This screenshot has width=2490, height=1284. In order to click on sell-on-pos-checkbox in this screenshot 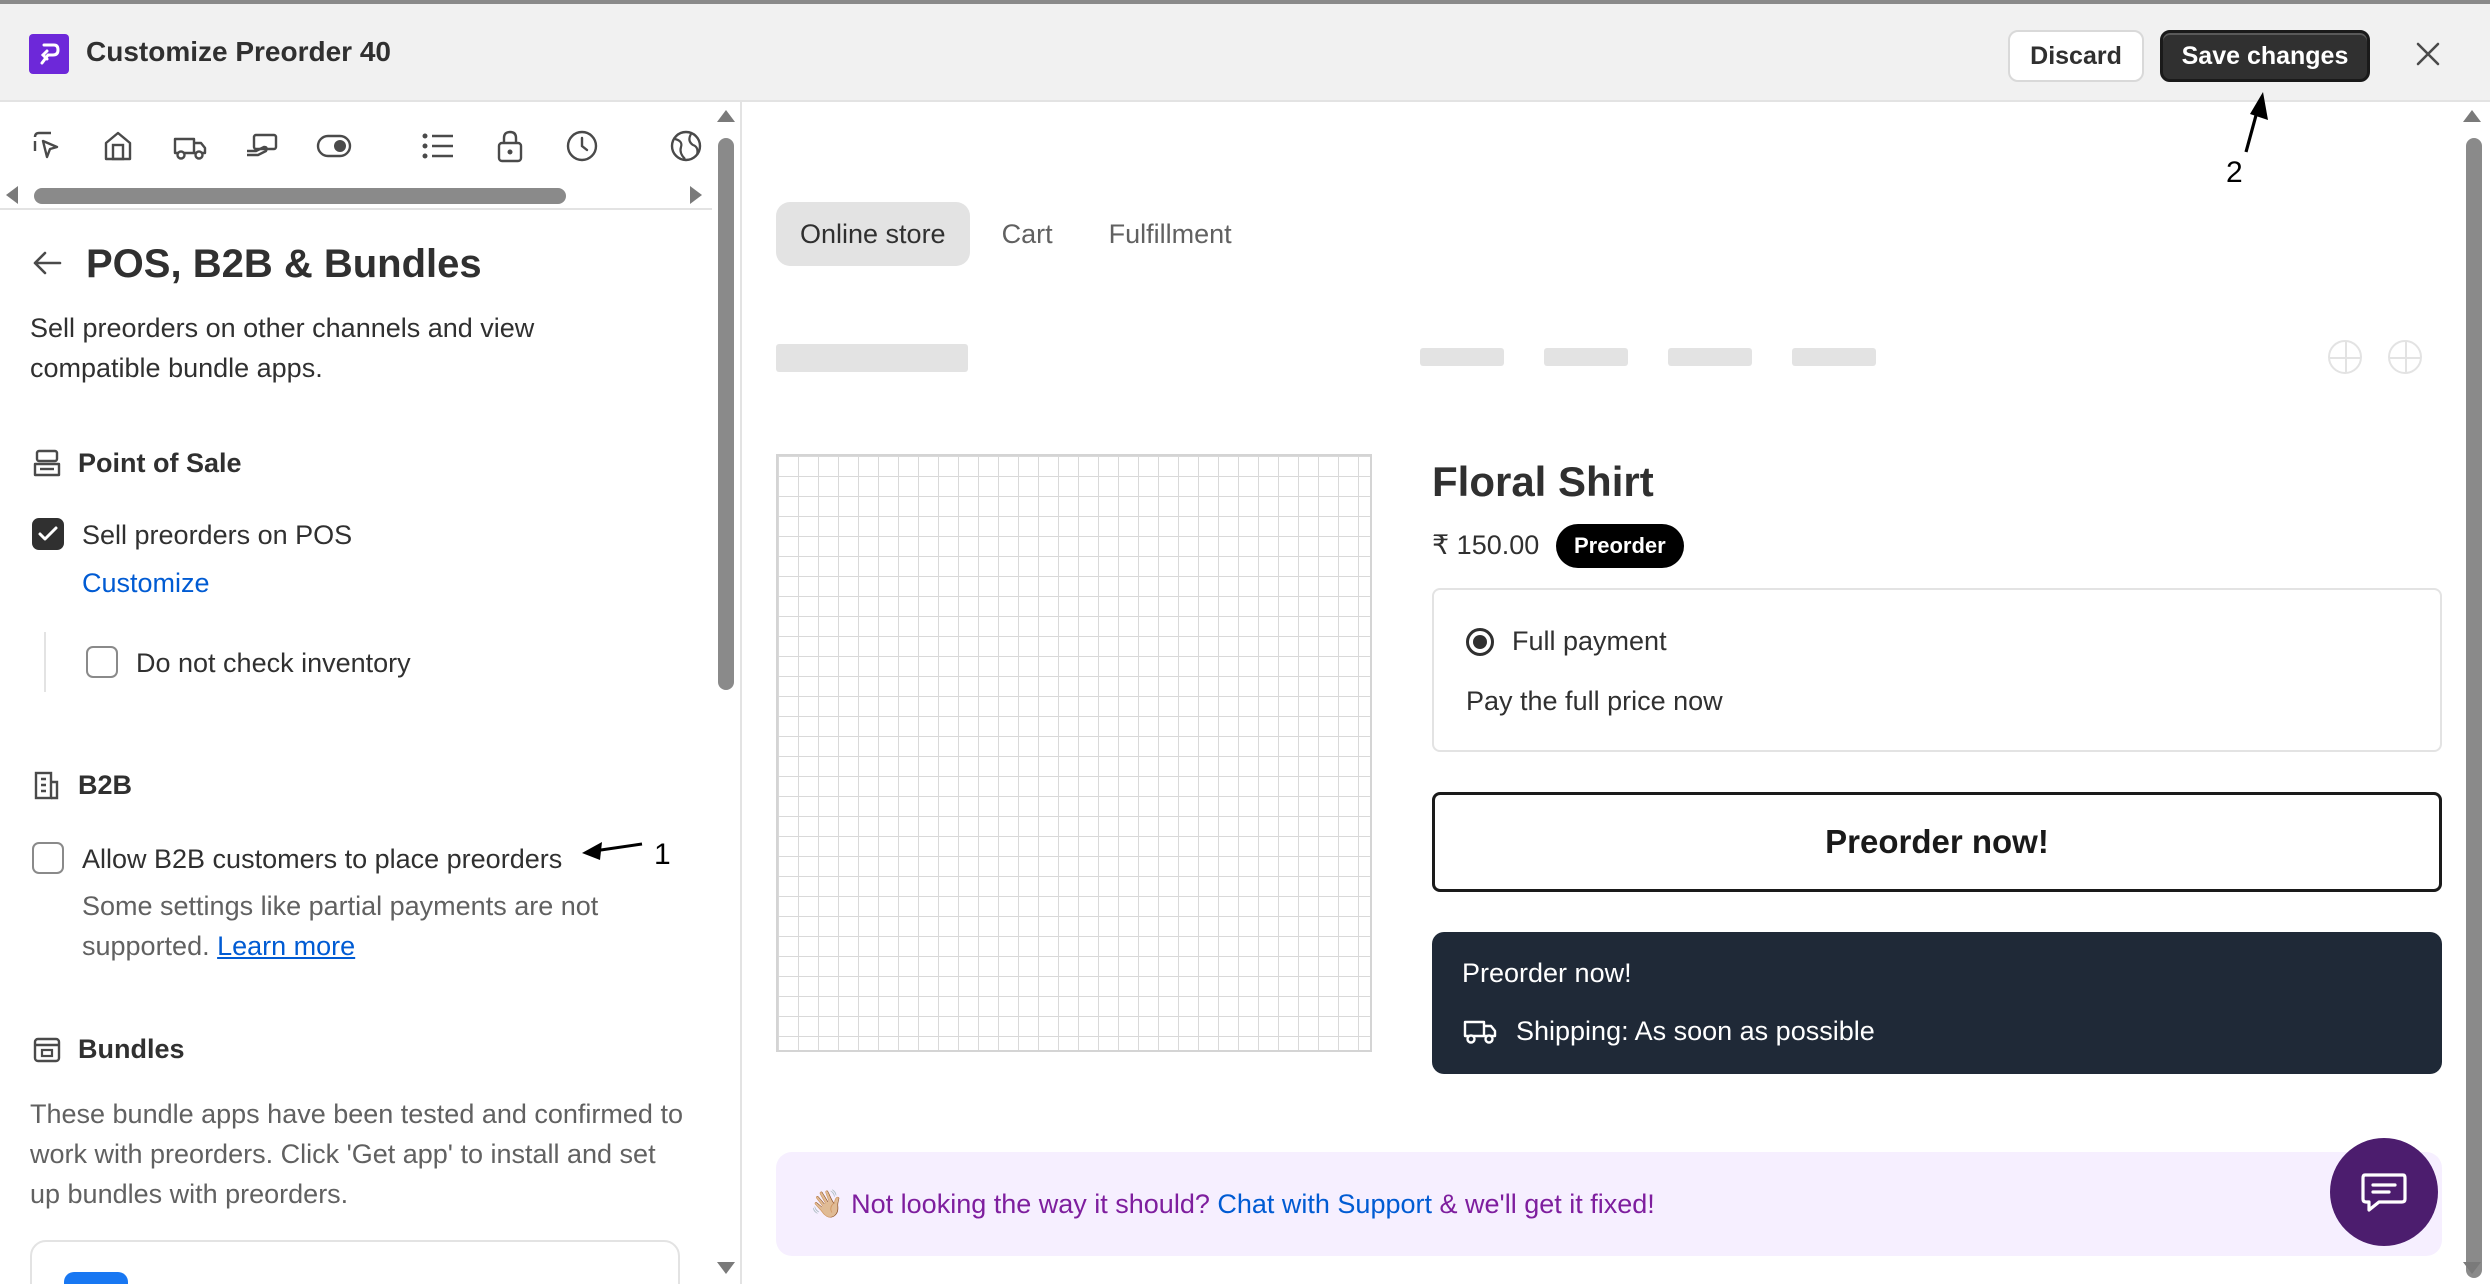, I will do `click(48, 534)`.